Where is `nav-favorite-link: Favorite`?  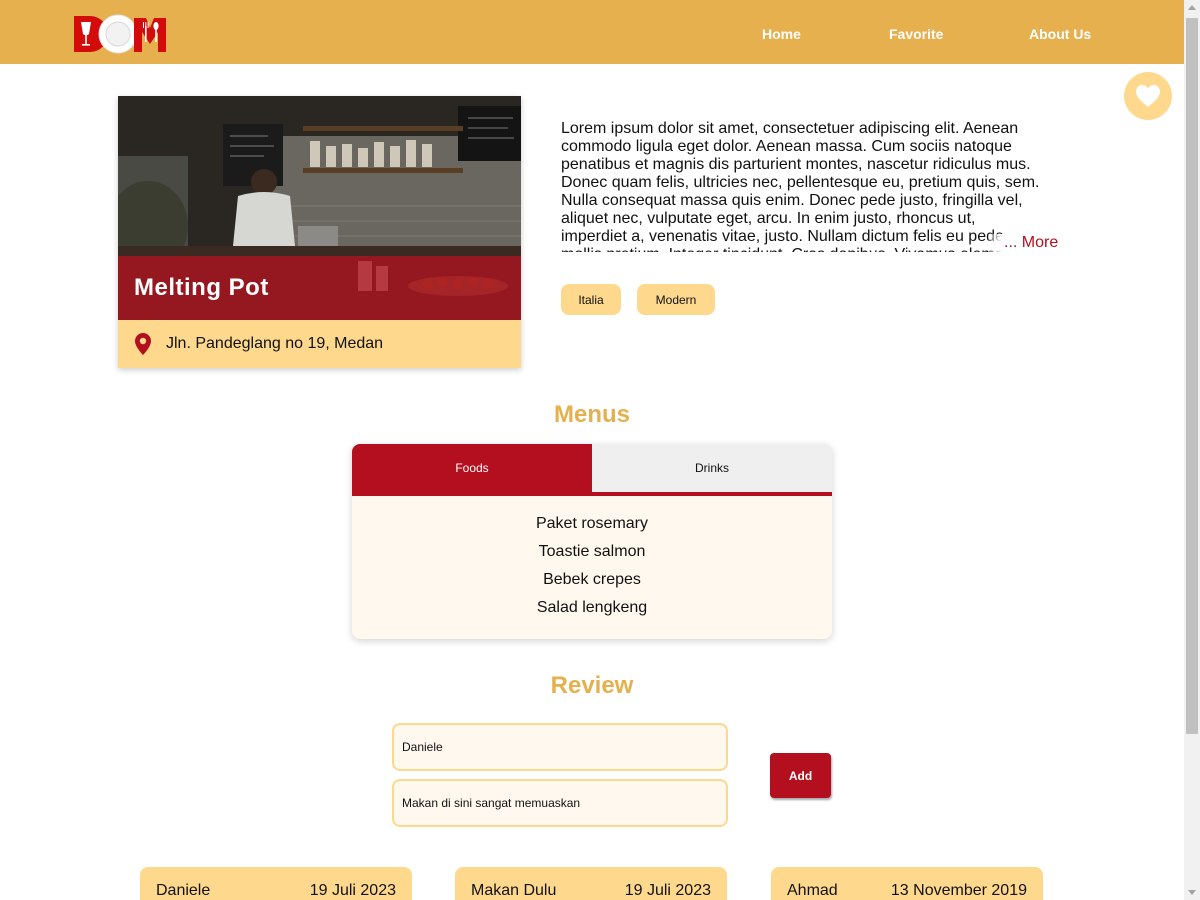 nav-favorite-link: Favorite is located at coordinates (916, 34).